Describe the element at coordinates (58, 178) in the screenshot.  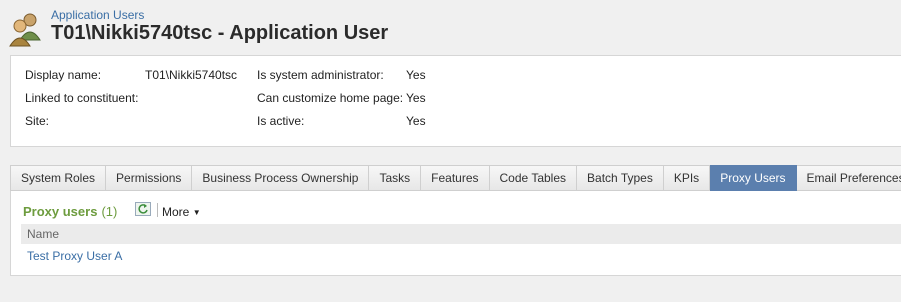
I see `tab-system-roles: System Roles` at that location.